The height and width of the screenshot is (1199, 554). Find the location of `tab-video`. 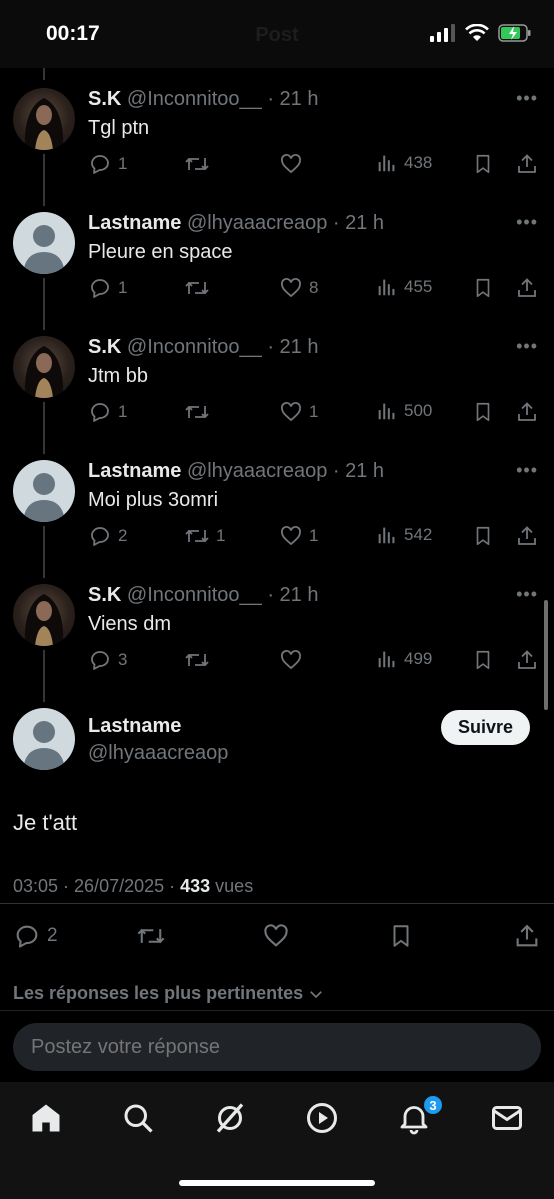

tab-video is located at coordinates (322, 1118).